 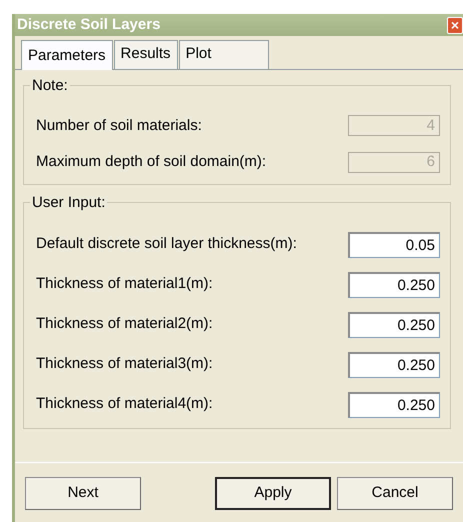 What do you see at coordinates (146, 54) in the screenshot?
I see `tab: Results` at bounding box center [146, 54].